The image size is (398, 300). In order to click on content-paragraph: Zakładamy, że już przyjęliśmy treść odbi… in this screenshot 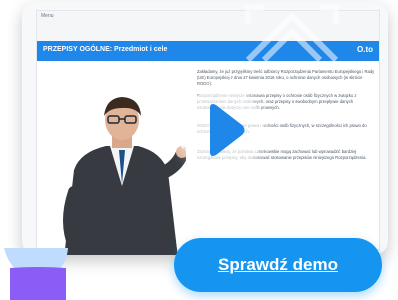, I will do `click(286, 77)`.